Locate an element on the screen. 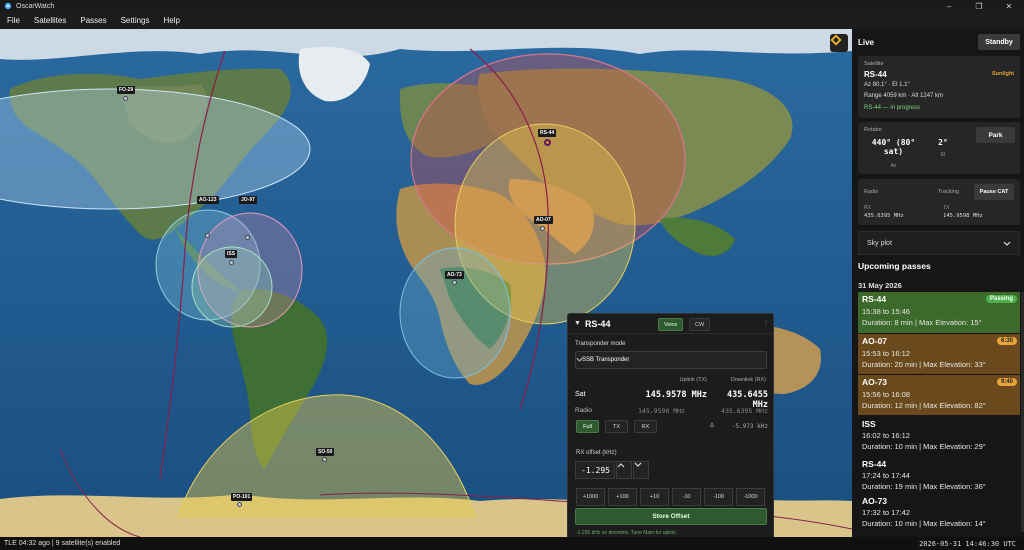  standby-button: Standby is located at coordinates (999, 42).